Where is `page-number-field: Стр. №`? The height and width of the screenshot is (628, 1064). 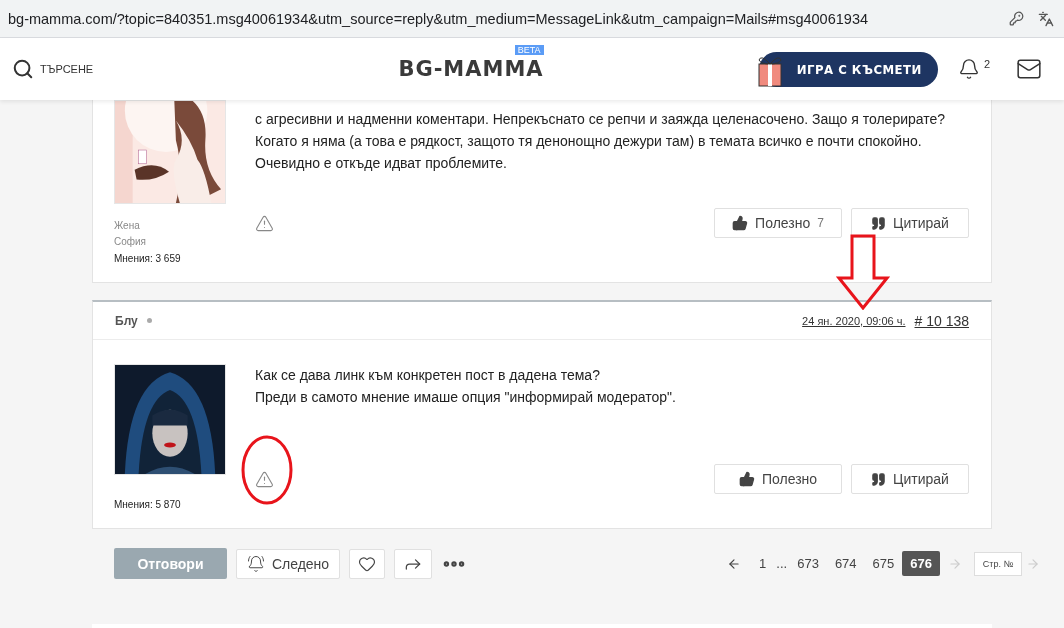
page-number-field: Стр. № is located at coordinates (998, 563).